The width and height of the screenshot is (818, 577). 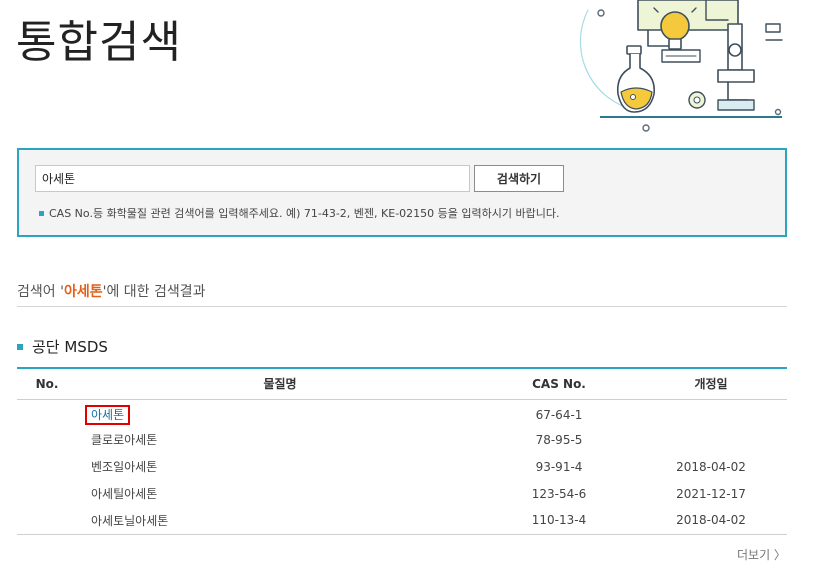 What do you see at coordinates (761, 554) in the screenshot?
I see `more-link: 더보기 〉` at bounding box center [761, 554].